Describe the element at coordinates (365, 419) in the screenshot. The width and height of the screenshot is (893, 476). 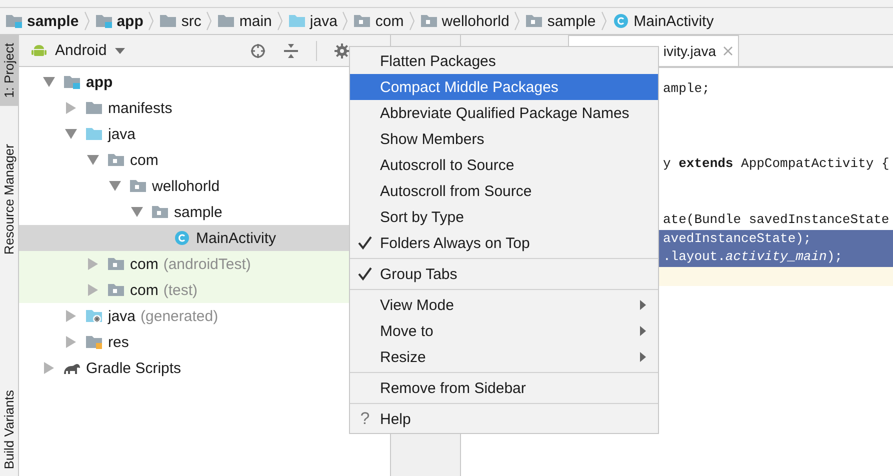
I see `help-icon: ?` at that location.